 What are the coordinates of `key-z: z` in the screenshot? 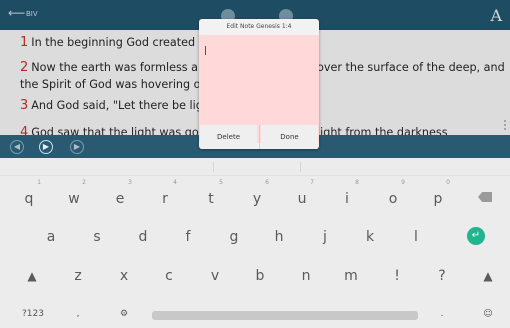 It's located at (78, 276).